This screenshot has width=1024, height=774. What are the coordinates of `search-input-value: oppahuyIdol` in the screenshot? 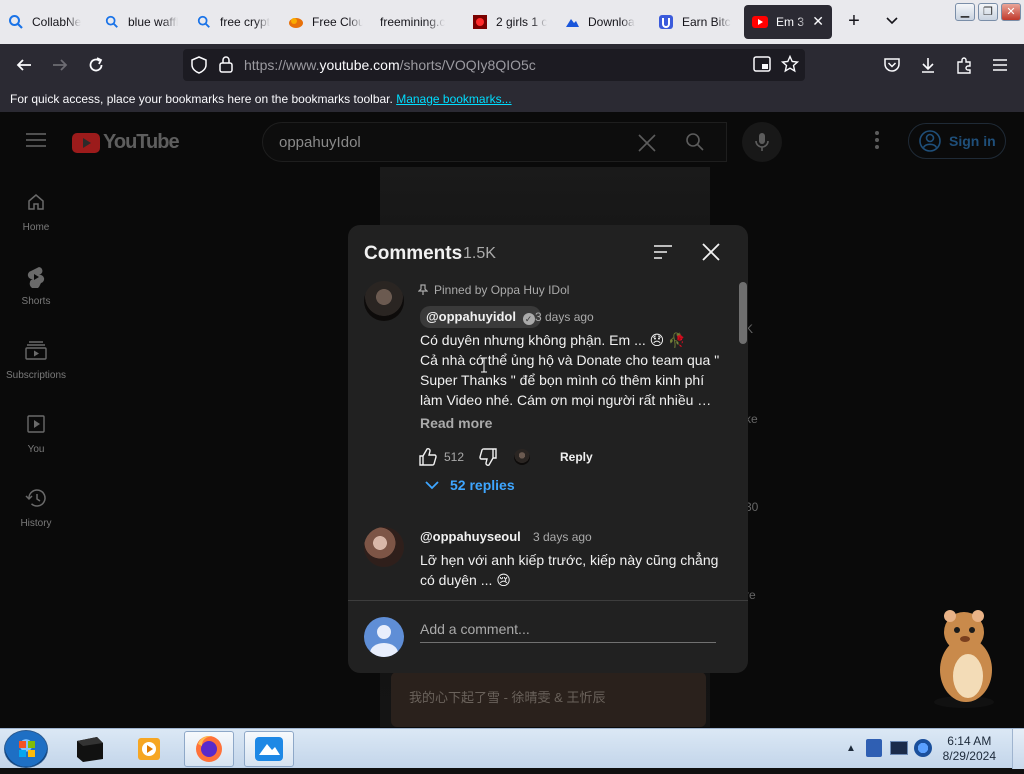 It's located at (320, 142).